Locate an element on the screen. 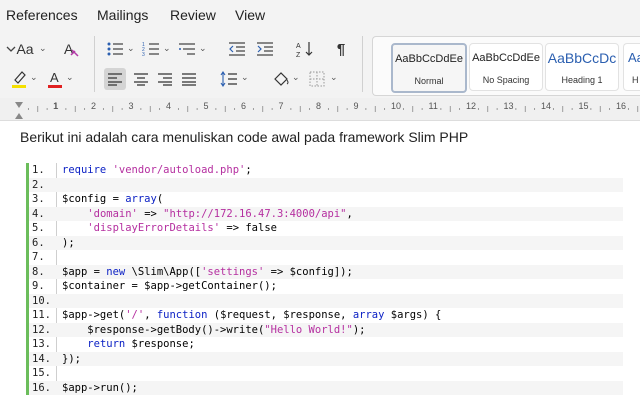 Image resolution: width=640 pixels, height=420 pixels. code-line: 10. is located at coordinates (326, 300).